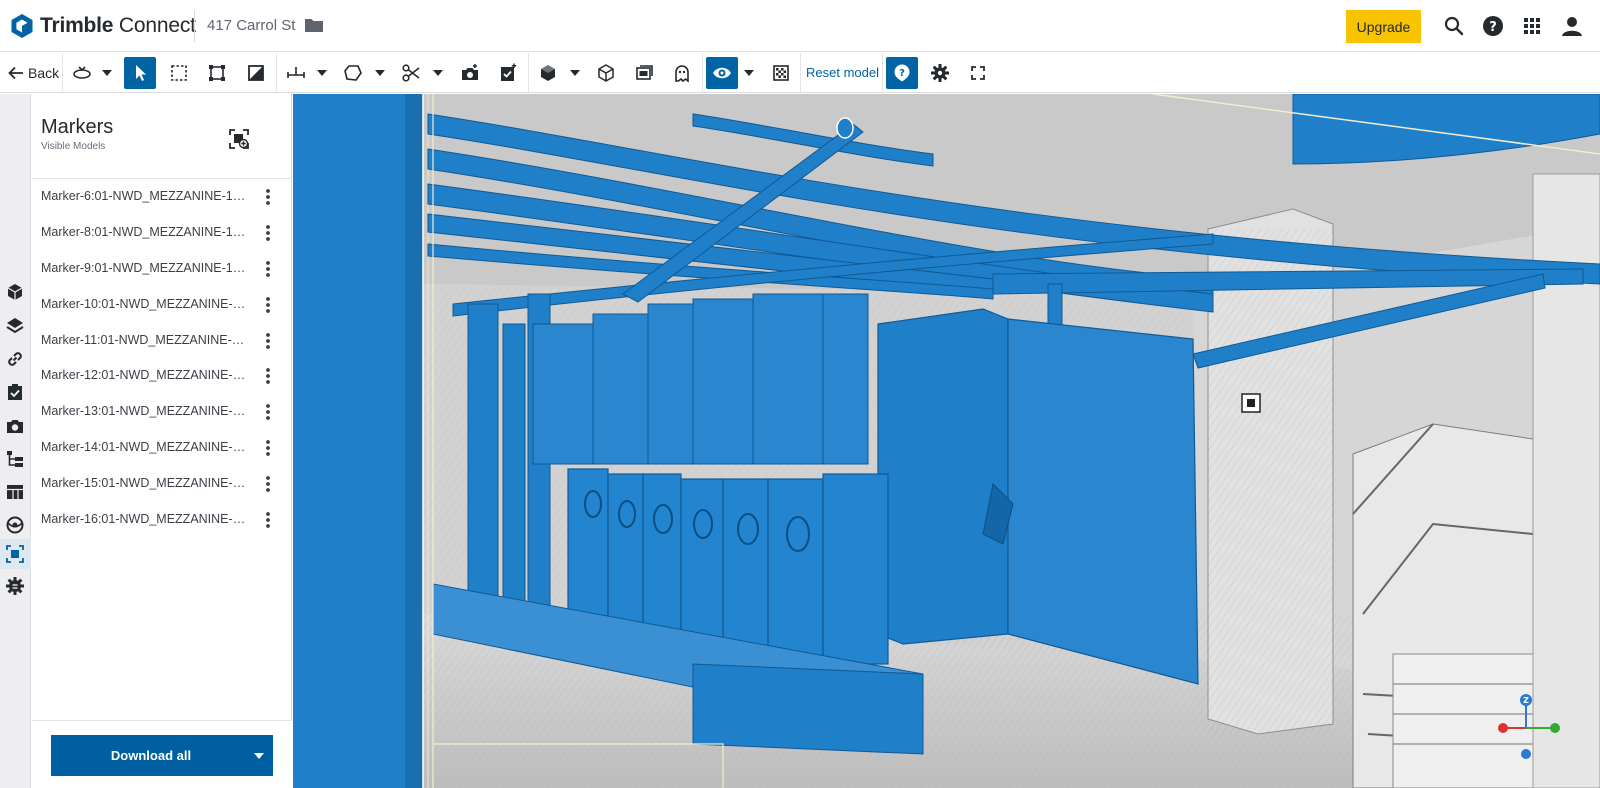  What do you see at coordinates (82, 73) in the screenshot?
I see `orbit-button` at bounding box center [82, 73].